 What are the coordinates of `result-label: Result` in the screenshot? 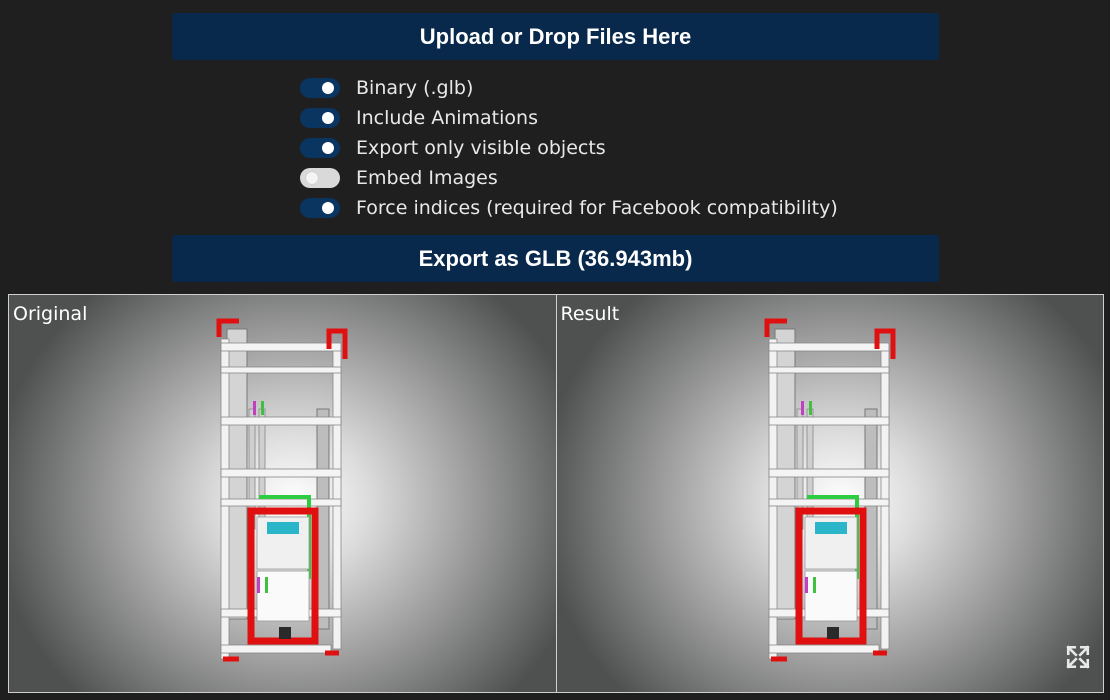 It's located at (590, 314).